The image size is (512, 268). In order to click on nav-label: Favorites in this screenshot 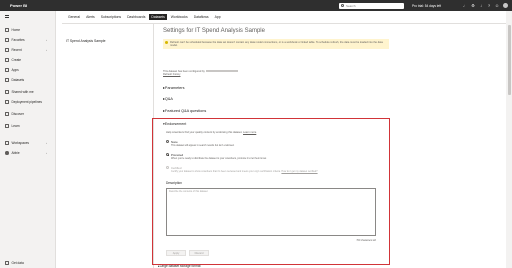, I will do `click(18, 40)`.